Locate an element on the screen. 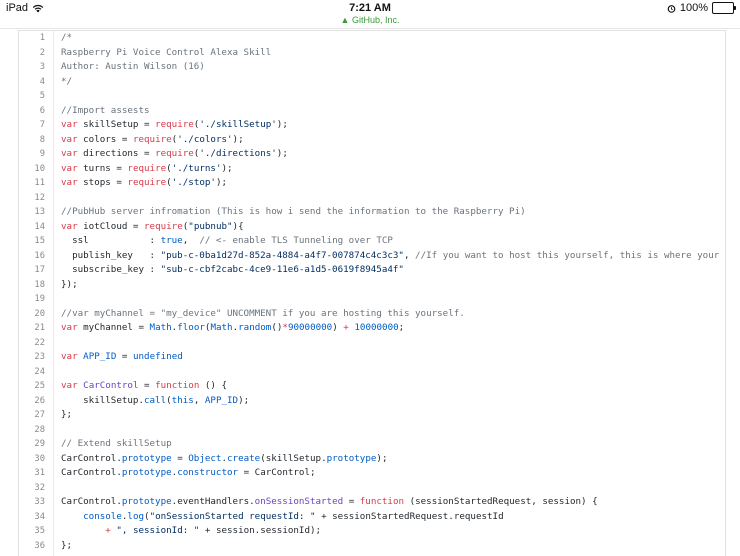 The width and height of the screenshot is (740, 556). code-token: "pubnub" is located at coordinates (210, 226).